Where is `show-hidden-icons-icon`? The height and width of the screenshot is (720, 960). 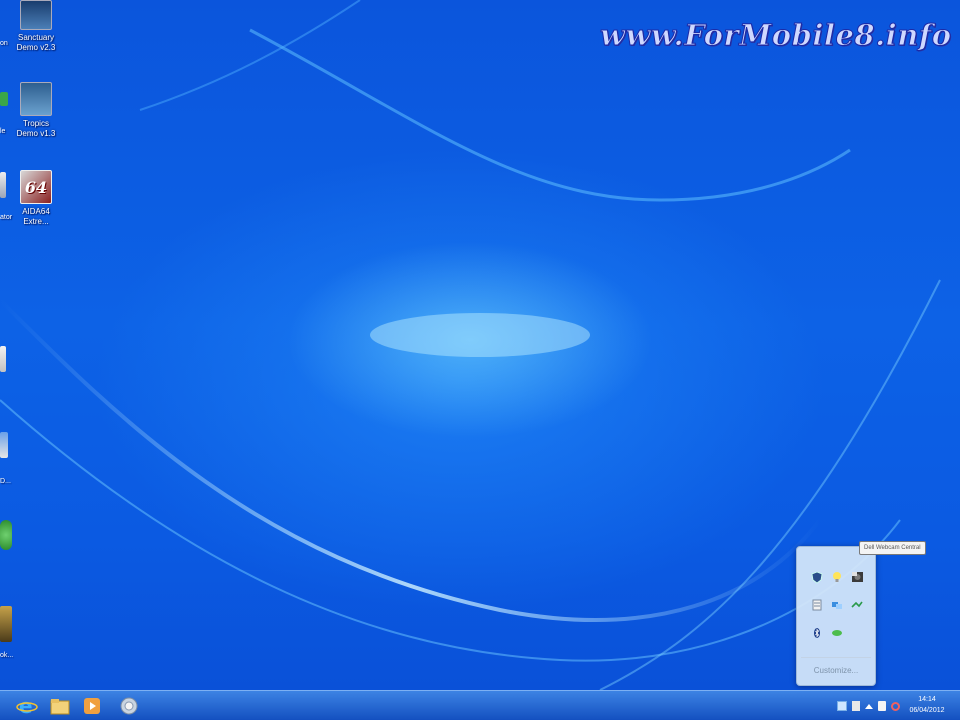 show-hidden-icons-icon is located at coordinates (842, 706).